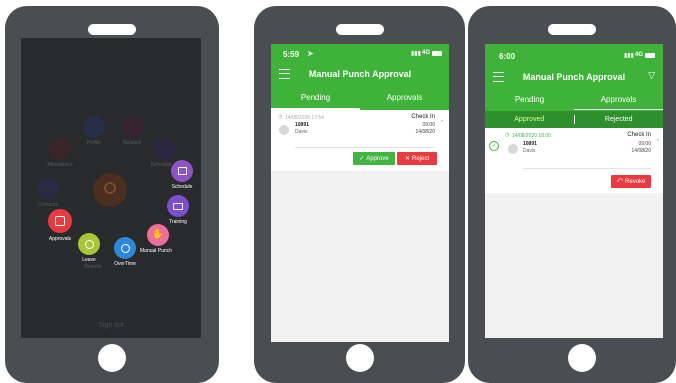 The width and height of the screenshot is (676, 383). Describe the element at coordinates (182, 187) in the screenshot. I see `schedule-label: Schedule` at that location.